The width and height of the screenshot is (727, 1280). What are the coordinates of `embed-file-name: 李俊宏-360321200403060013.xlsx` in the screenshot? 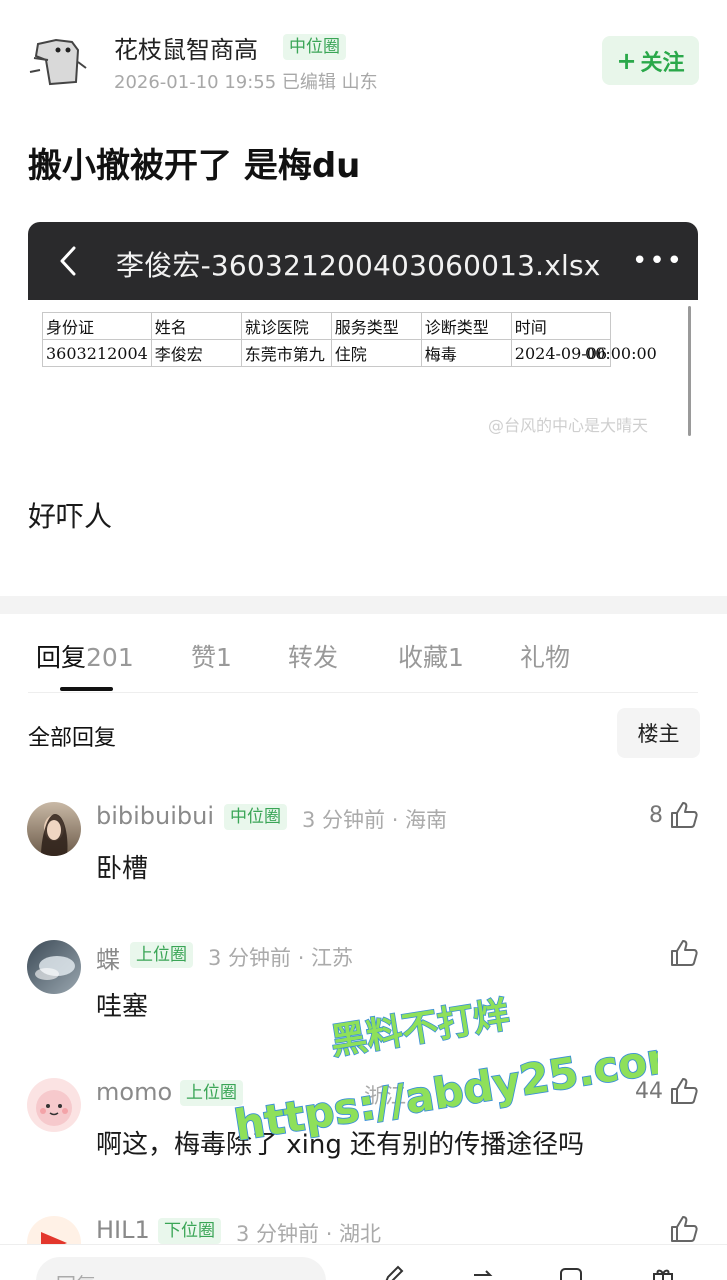 It's located at (358, 265).